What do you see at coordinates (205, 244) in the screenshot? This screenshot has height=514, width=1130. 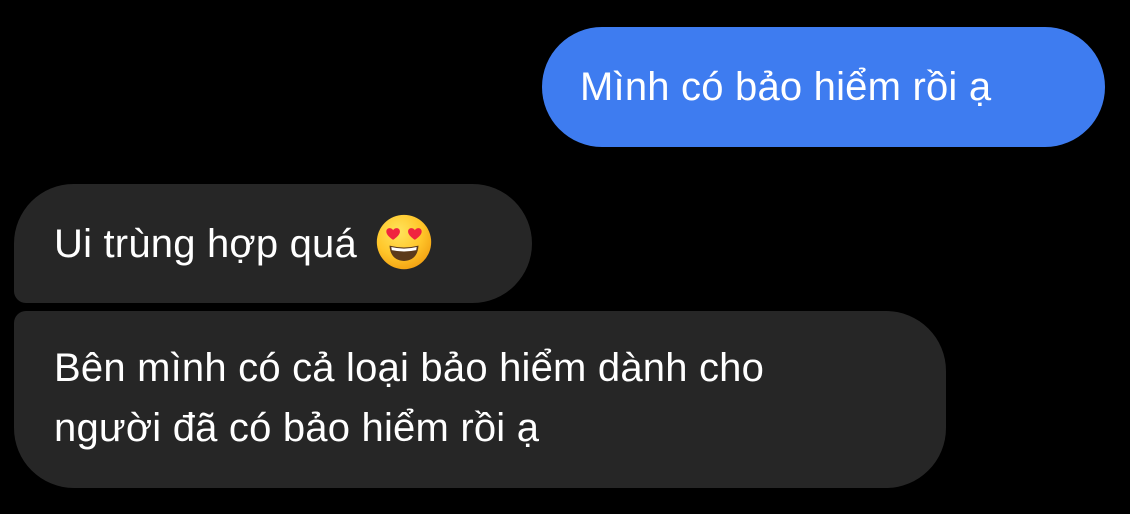 I see `message-text: Ui trùng hợp quá` at bounding box center [205, 244].